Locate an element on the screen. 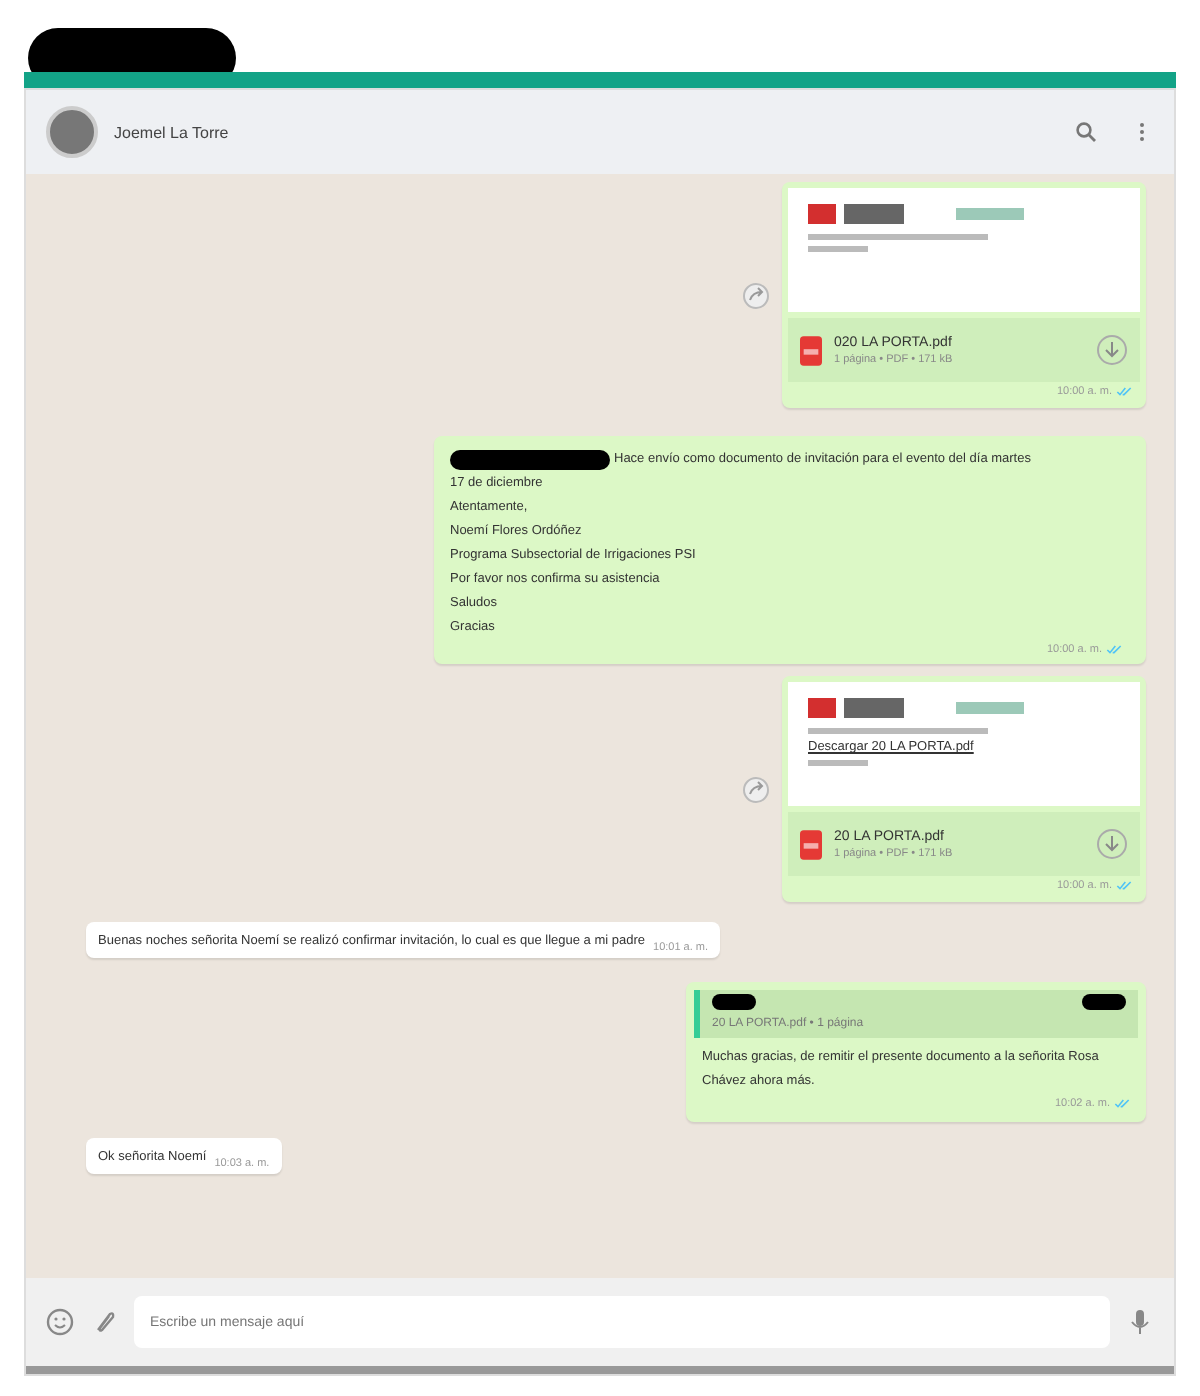 Image resolution: width=1200 pixels, height=1396 pixels. contact-name: Joemel La Torre is located at coordinates (171, 132).